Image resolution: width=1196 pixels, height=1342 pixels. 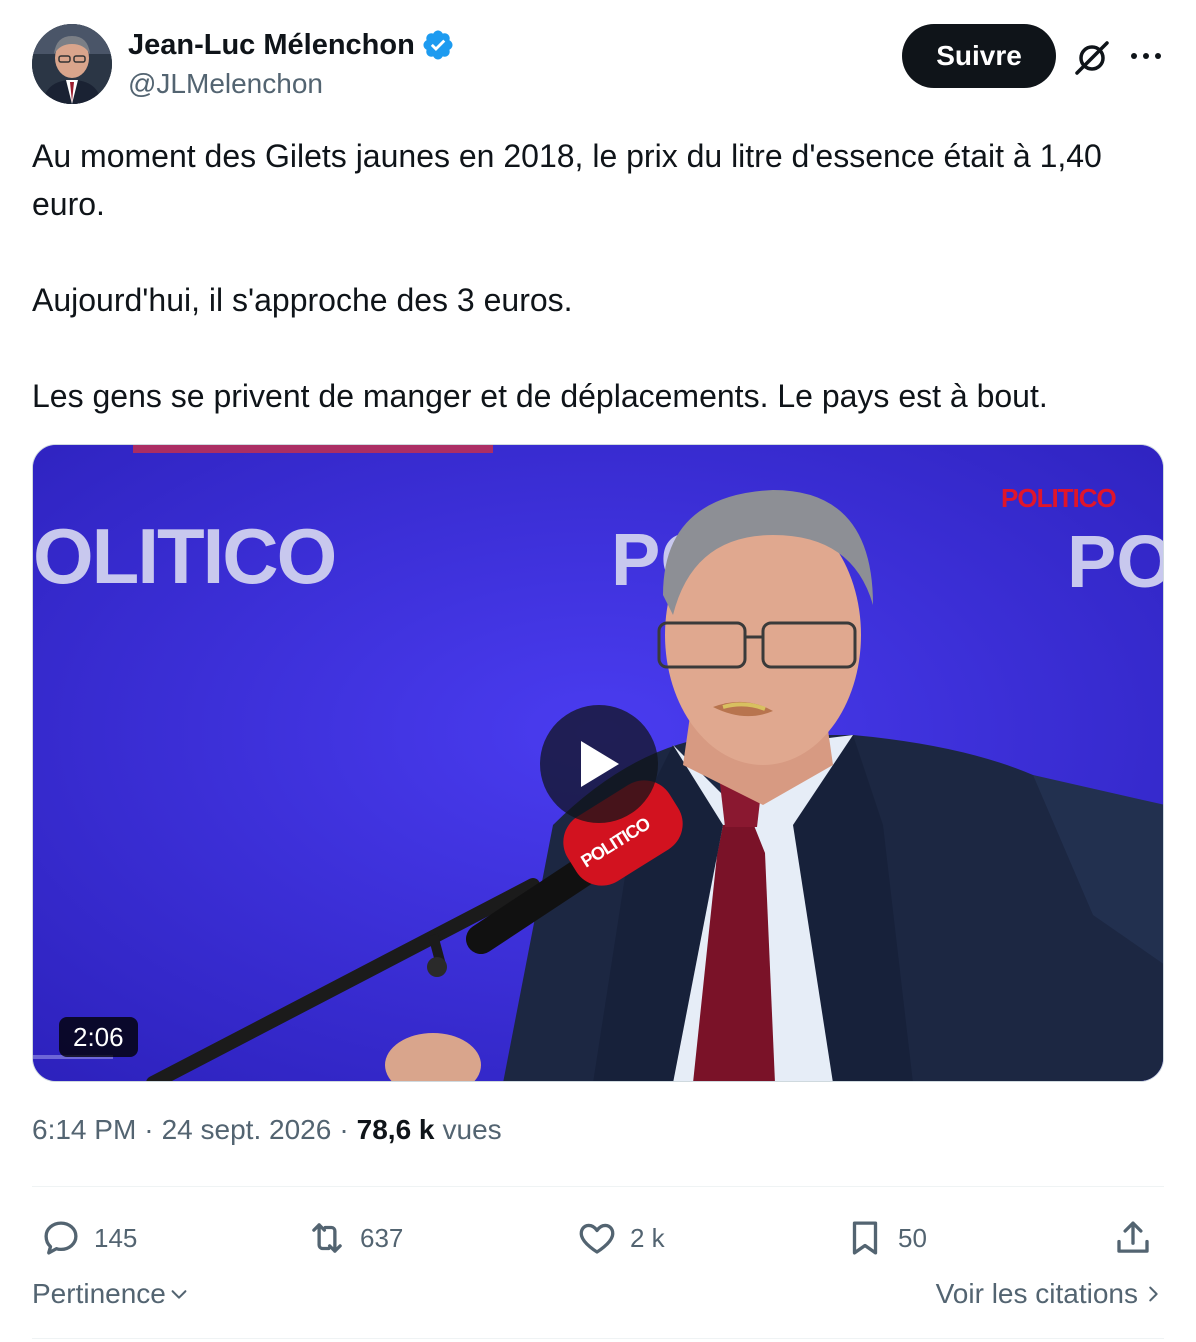 I want to click on follow-button: Suivre, so click(x=979, y=56).